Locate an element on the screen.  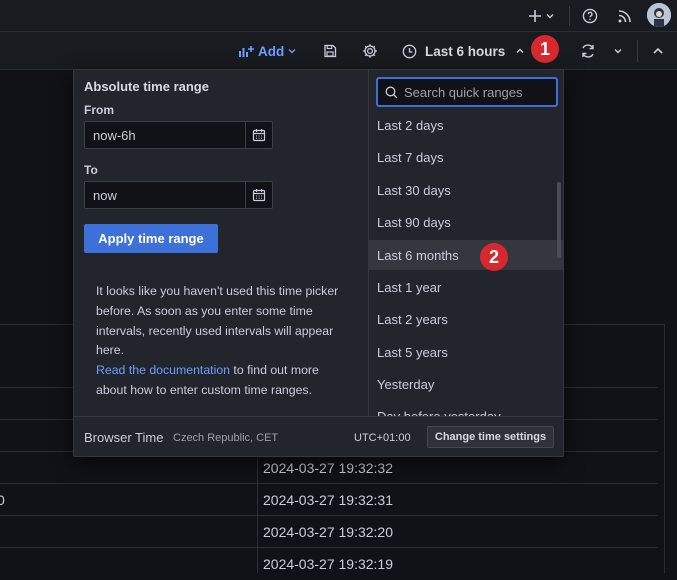
collapse-up-icon is located at coordinates (658, 50).